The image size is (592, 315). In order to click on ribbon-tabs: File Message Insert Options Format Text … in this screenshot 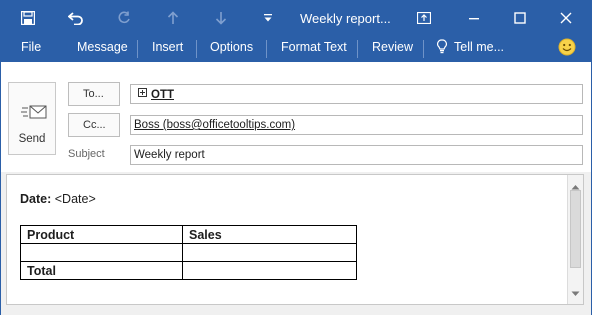, I will do `click(296, 49)`.